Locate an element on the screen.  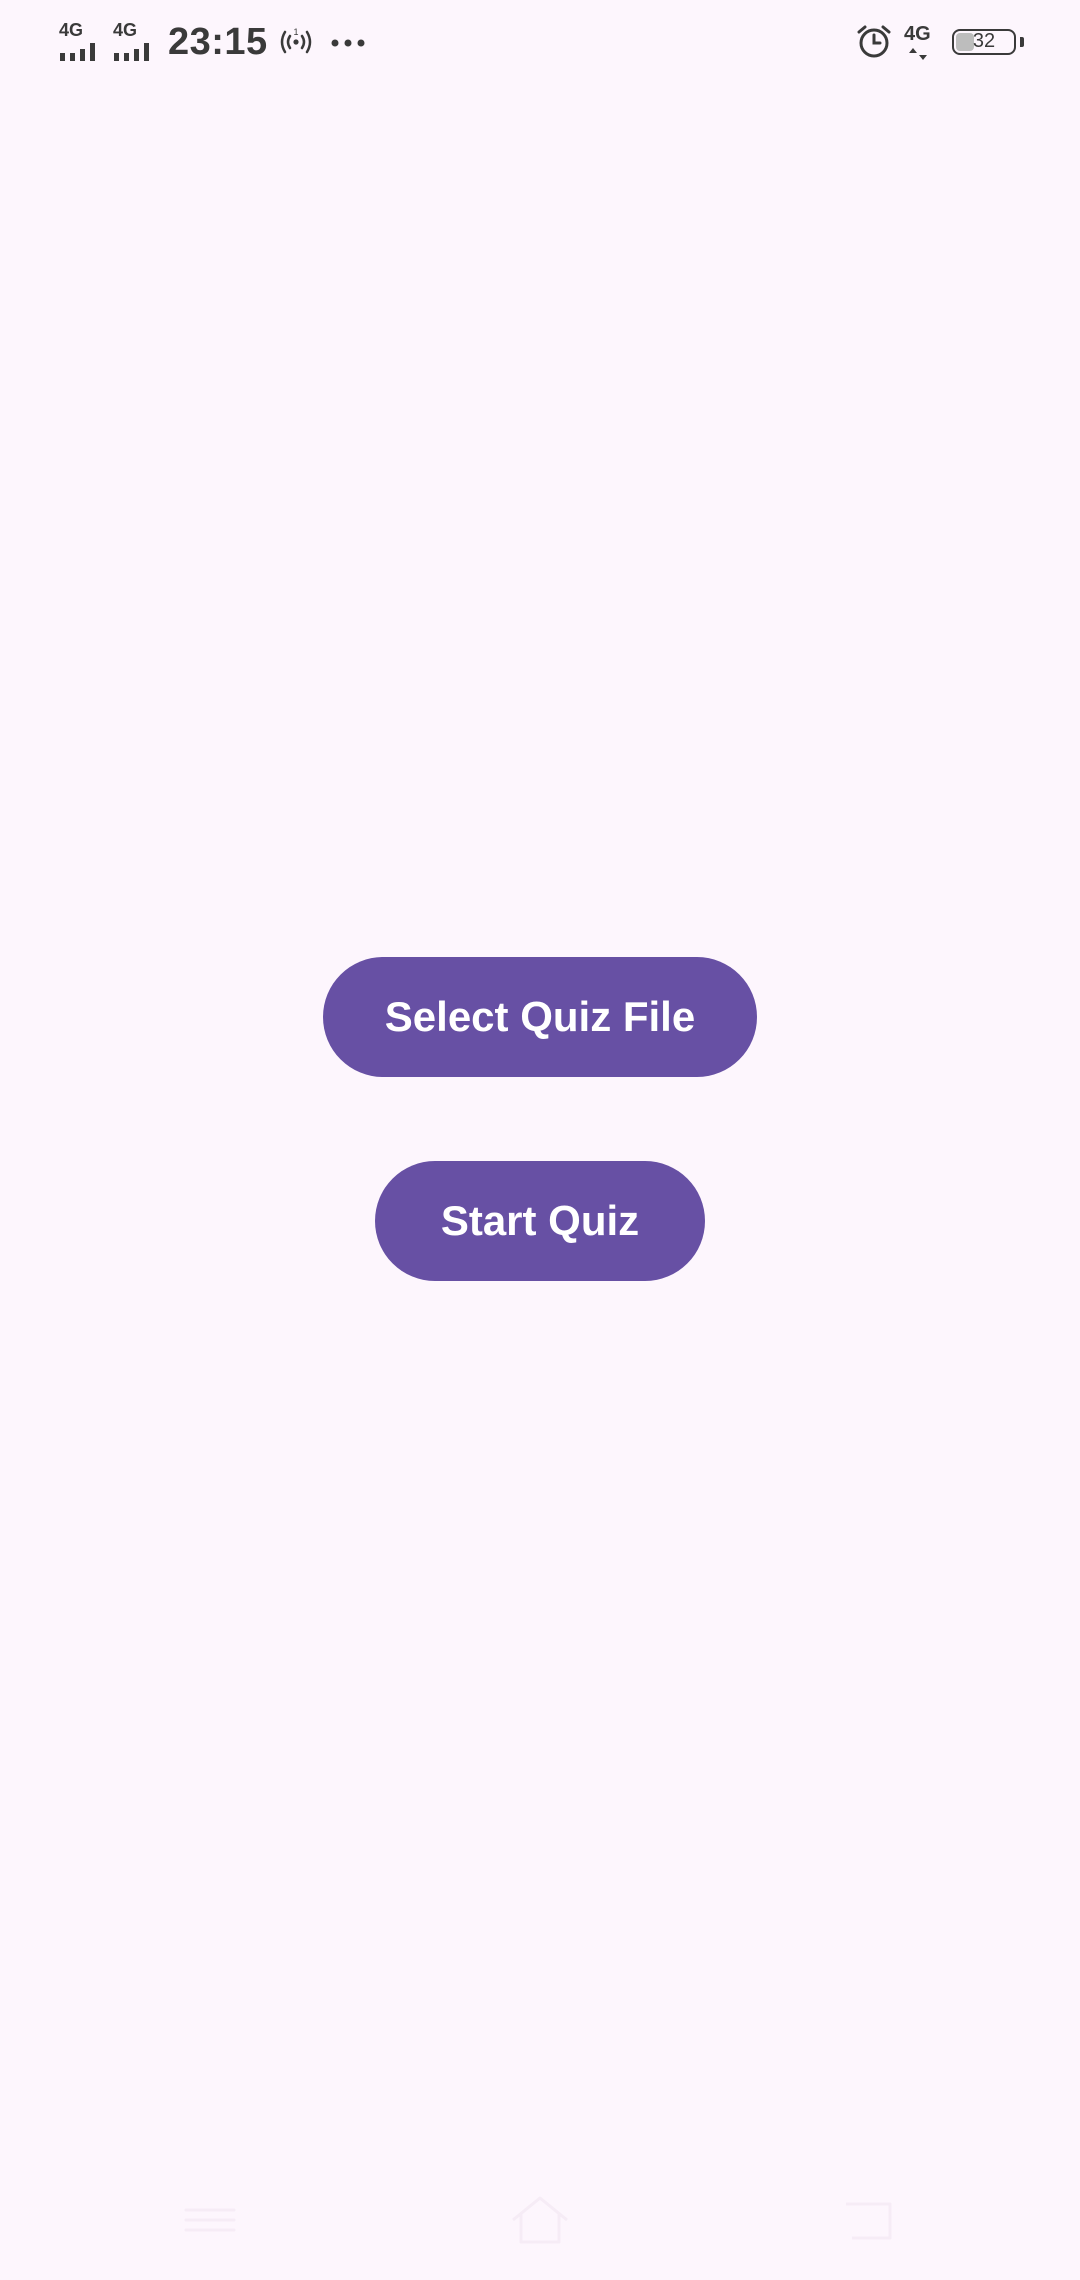
status-bar: 4G 4G 23:15 1 4G 32 is located at coordinates (540, 42).